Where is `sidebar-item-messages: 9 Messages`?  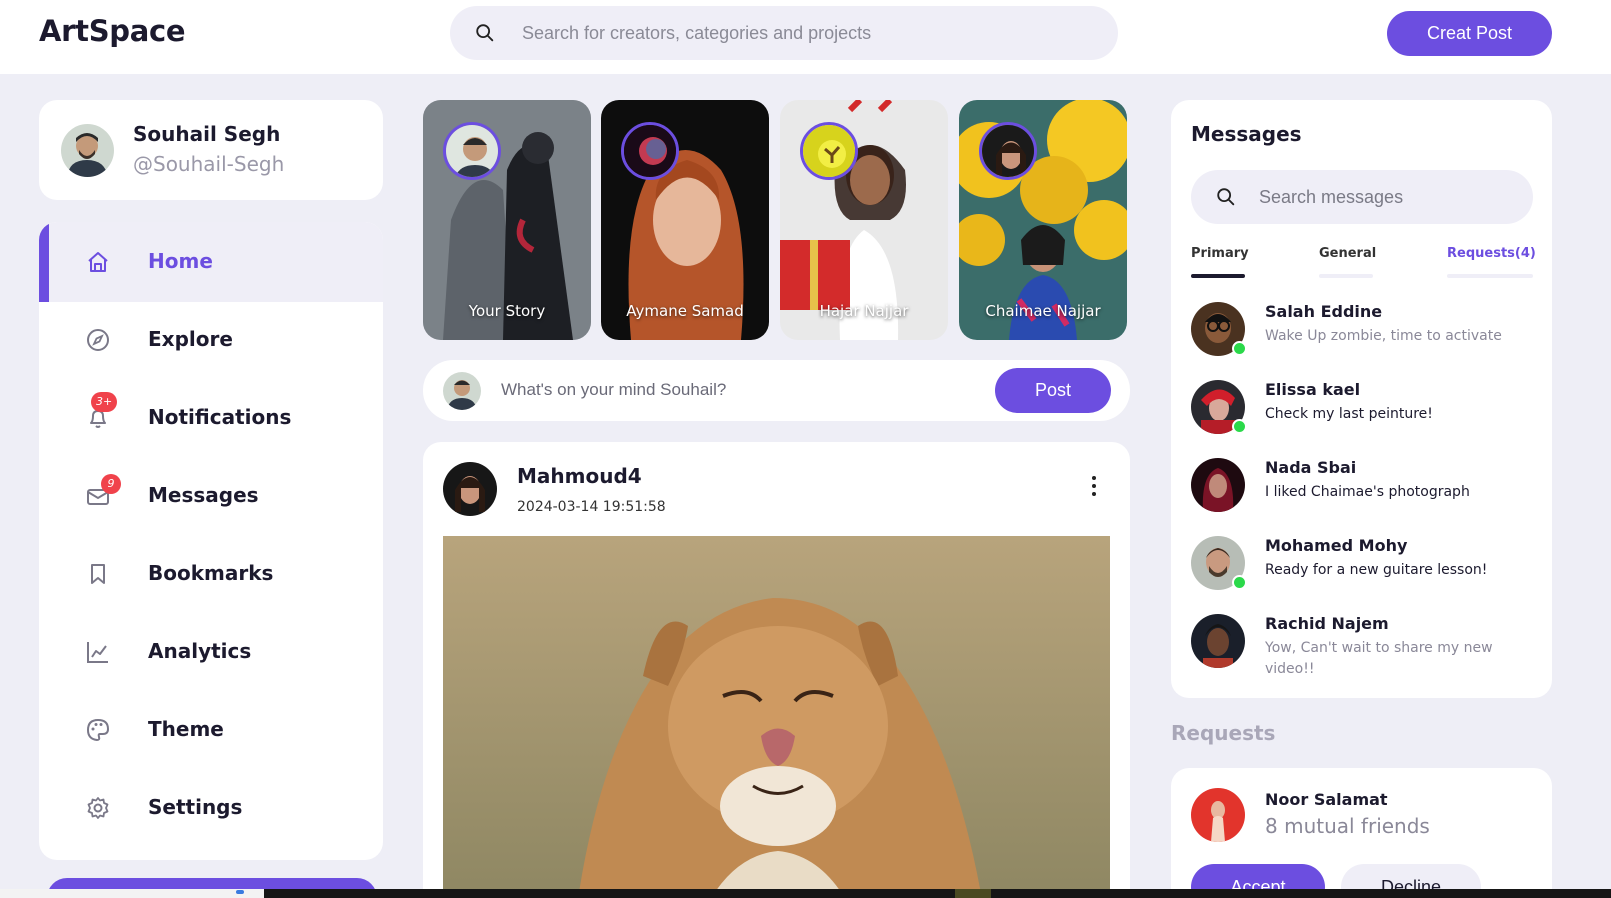
sidebar-item-messages: 9 Messages is located at coordinates (211, 496).